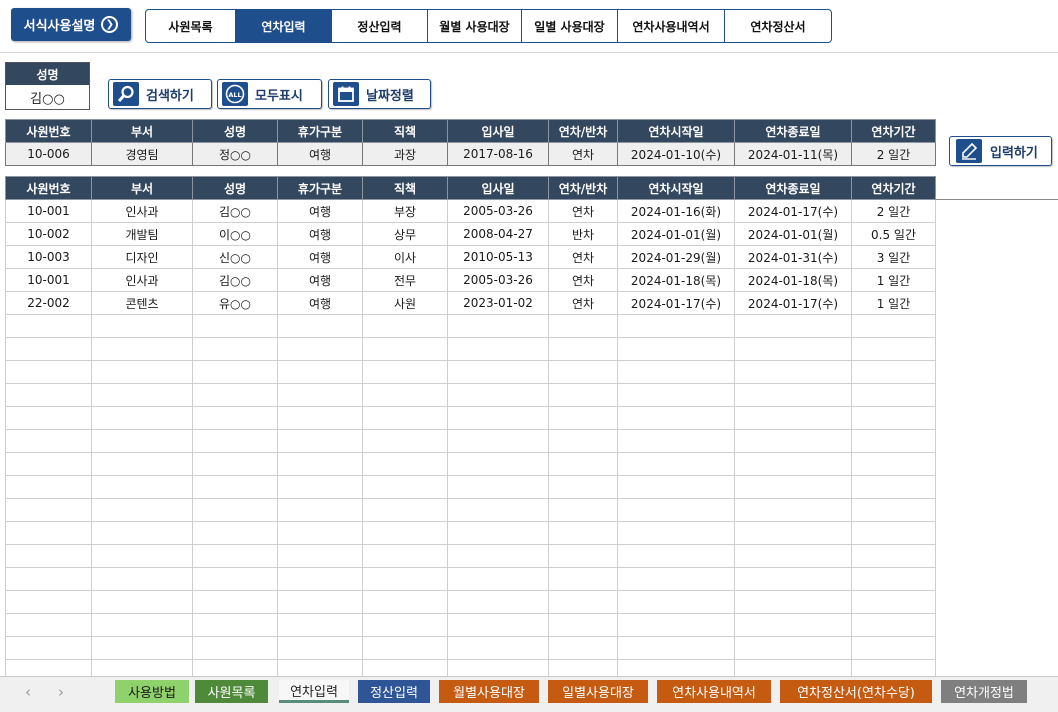  What do you see at coordinates (47, 97) in the screenshot?
I see `name-filter-input: 김○○` at bounding box center [47, 97].